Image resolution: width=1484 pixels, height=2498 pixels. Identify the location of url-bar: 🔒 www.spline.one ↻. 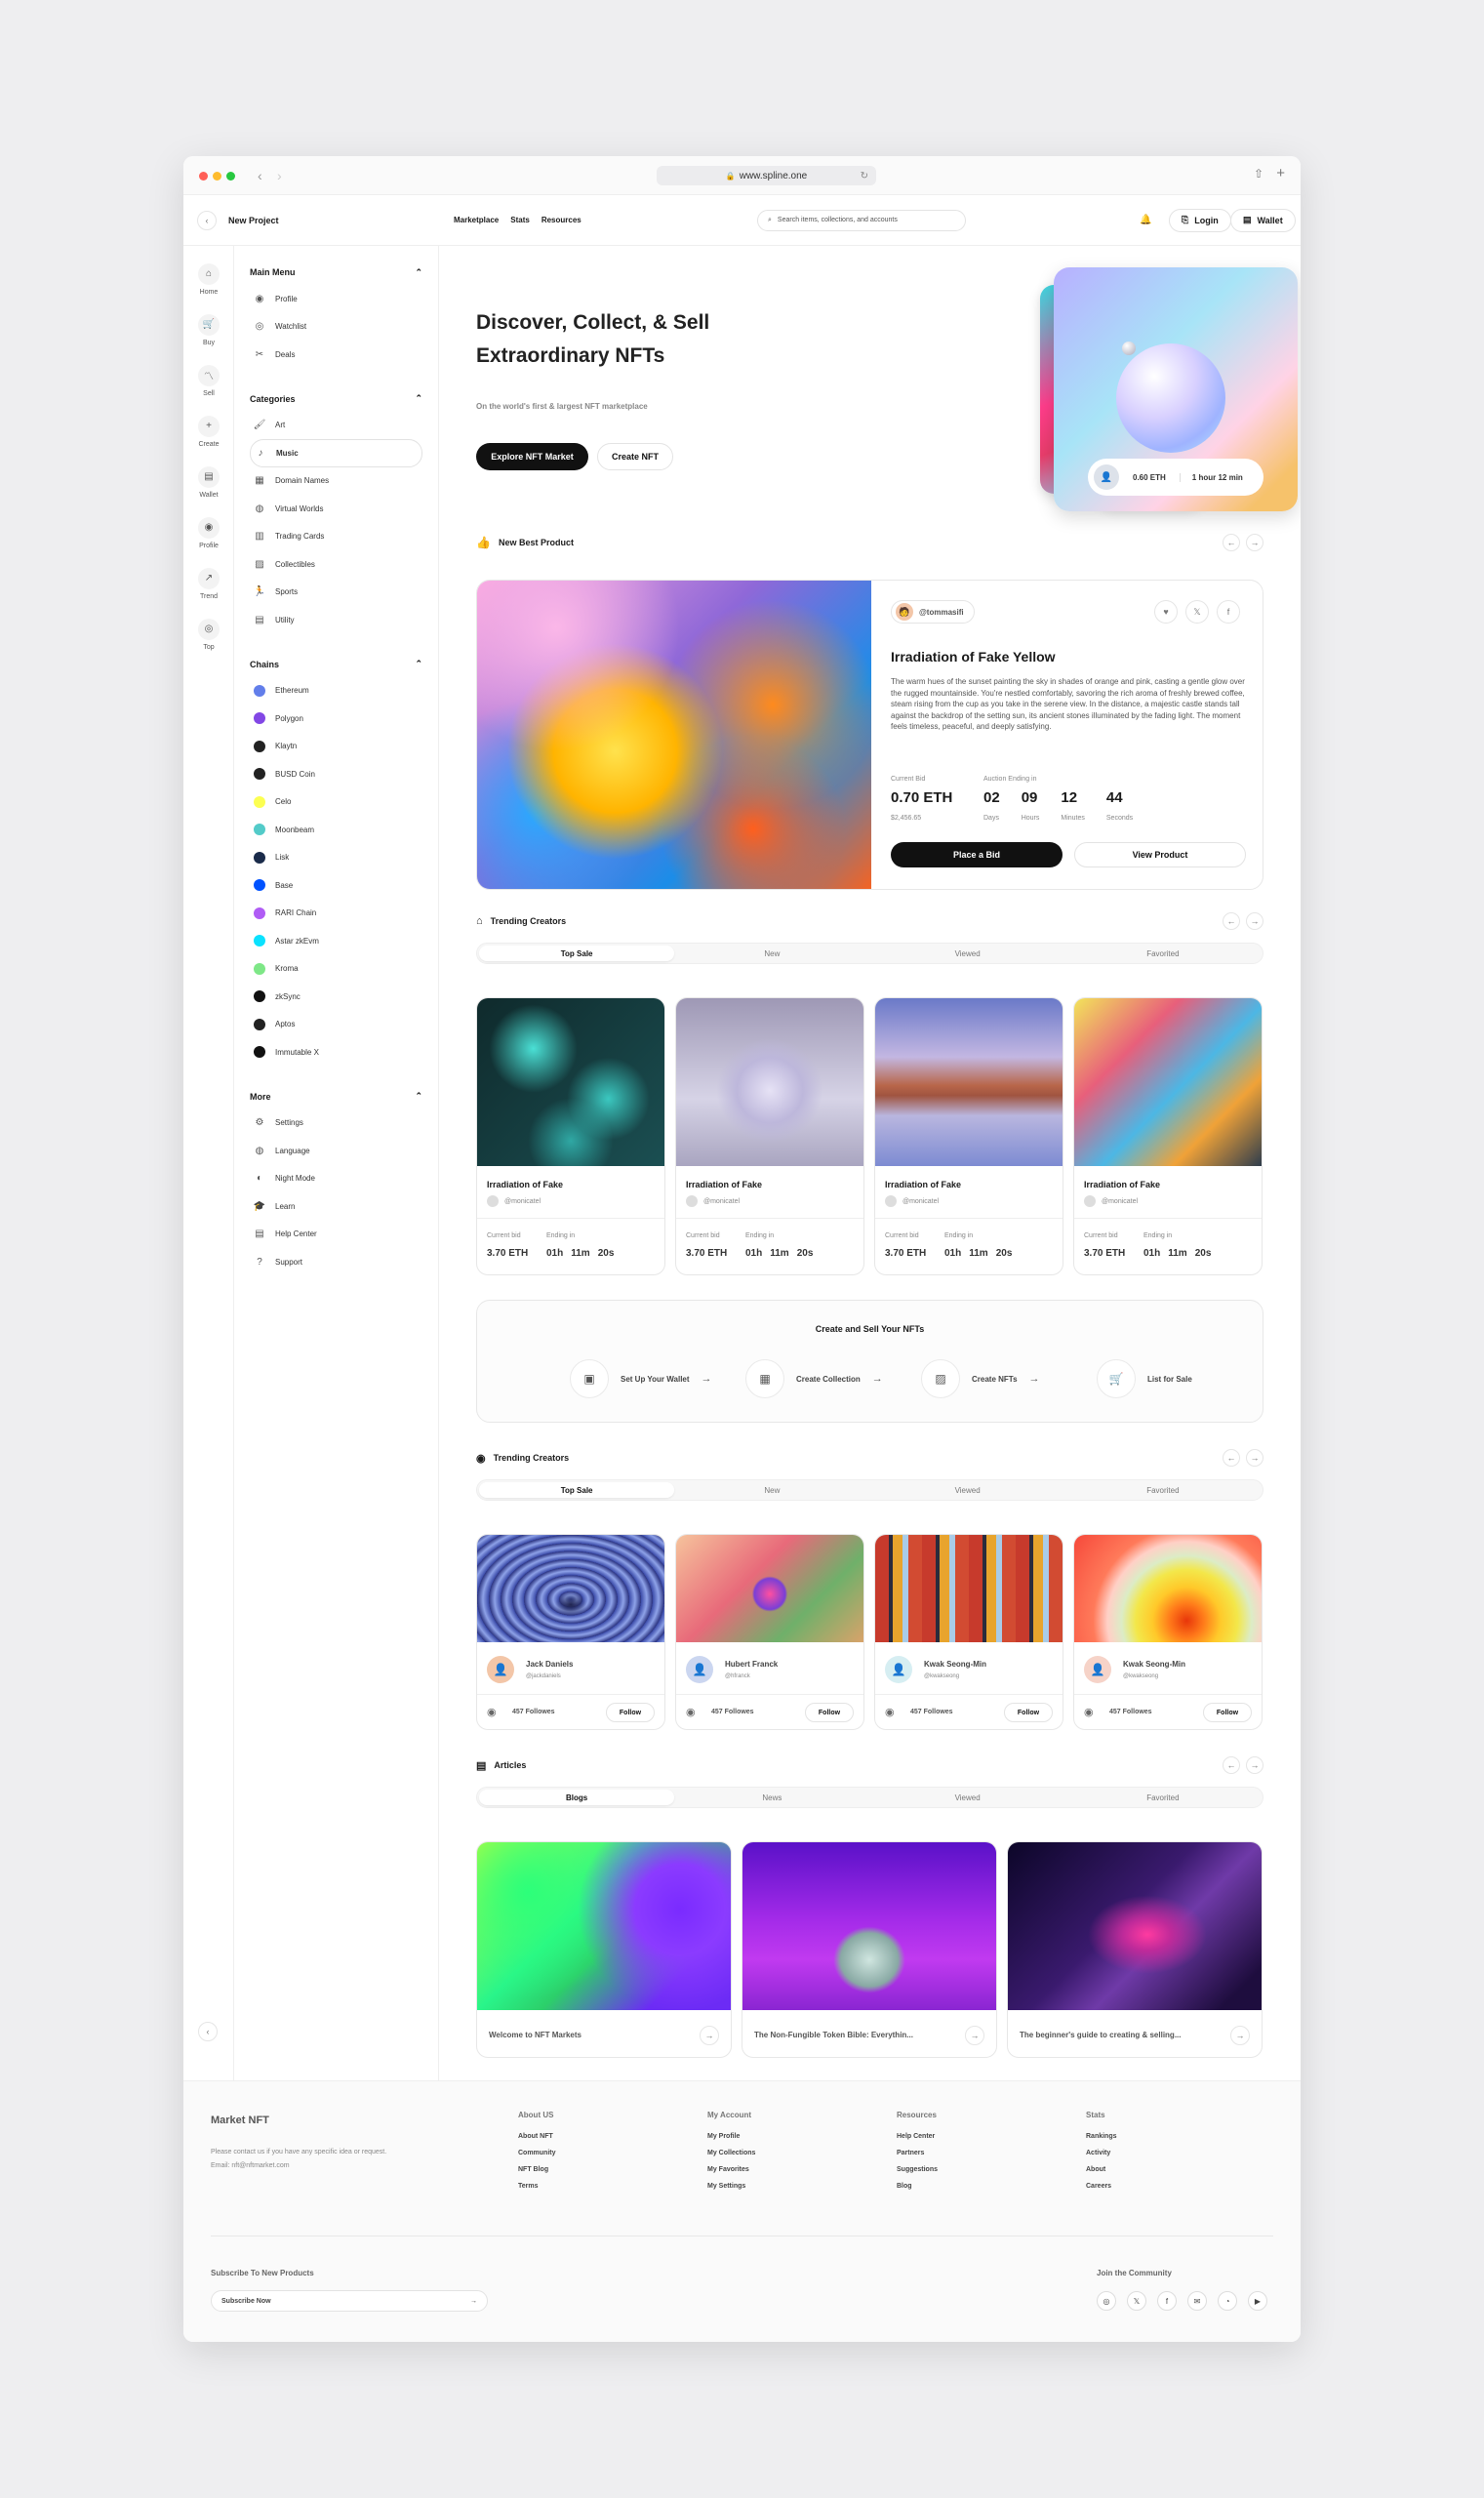
(766, 175).